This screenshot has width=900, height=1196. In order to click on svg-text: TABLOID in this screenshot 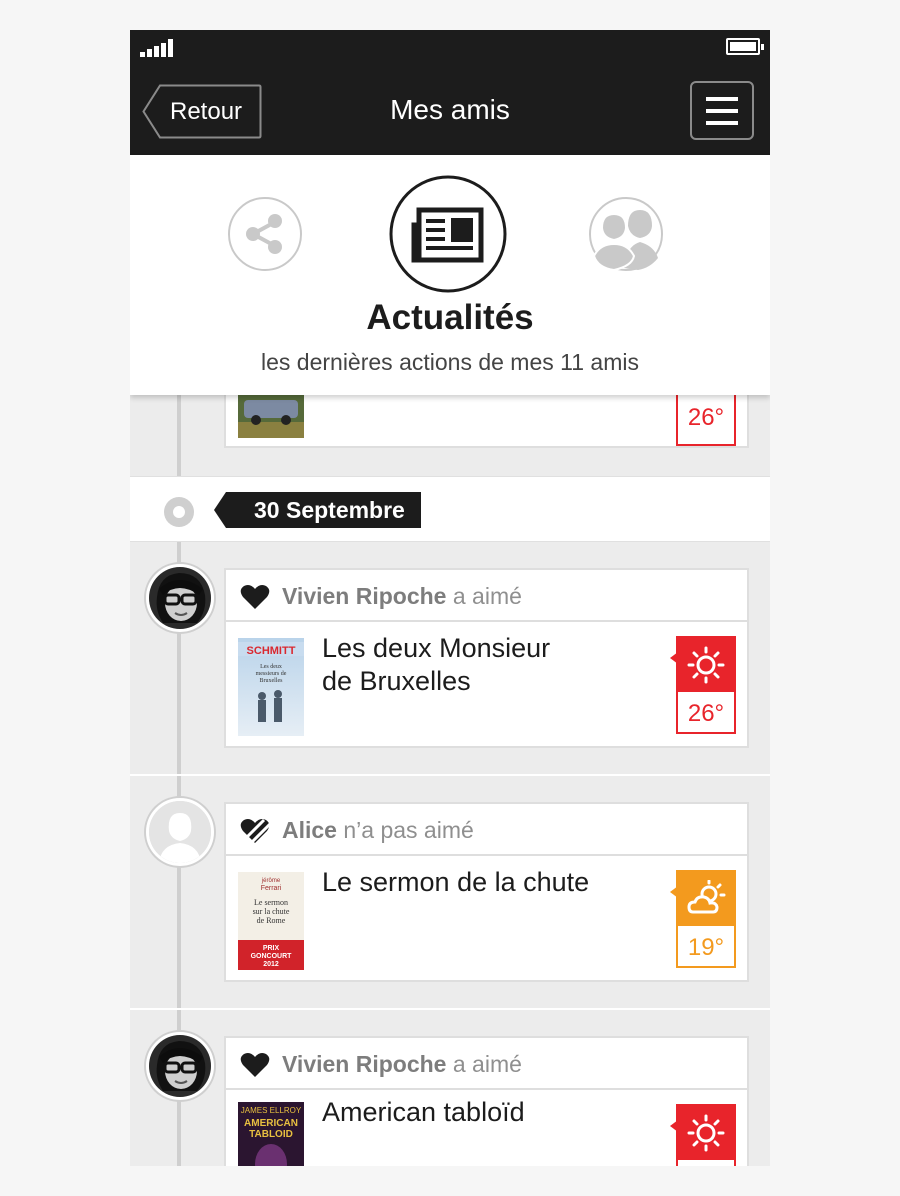, I will do `click(271, 1134)`.